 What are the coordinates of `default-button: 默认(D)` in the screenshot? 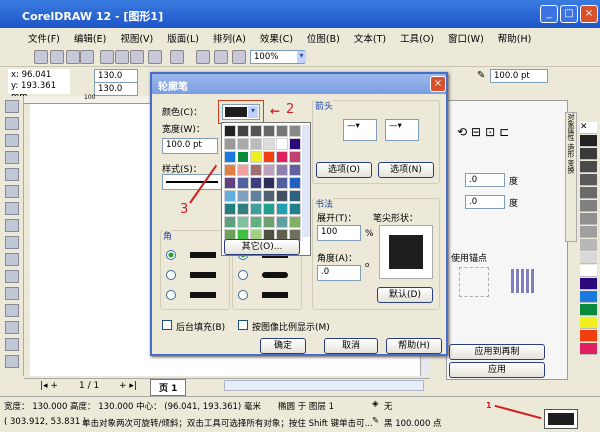 It's located at (405, 295).